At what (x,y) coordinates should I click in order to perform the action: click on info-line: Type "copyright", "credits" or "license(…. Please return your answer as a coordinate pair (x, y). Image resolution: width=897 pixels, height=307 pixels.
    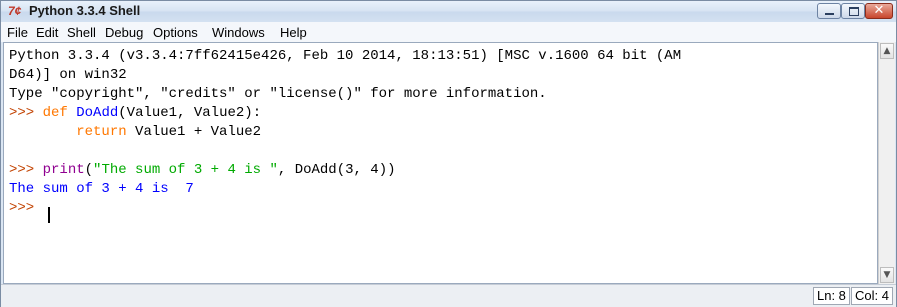
    Looking at the image, I should click on (278, 94).